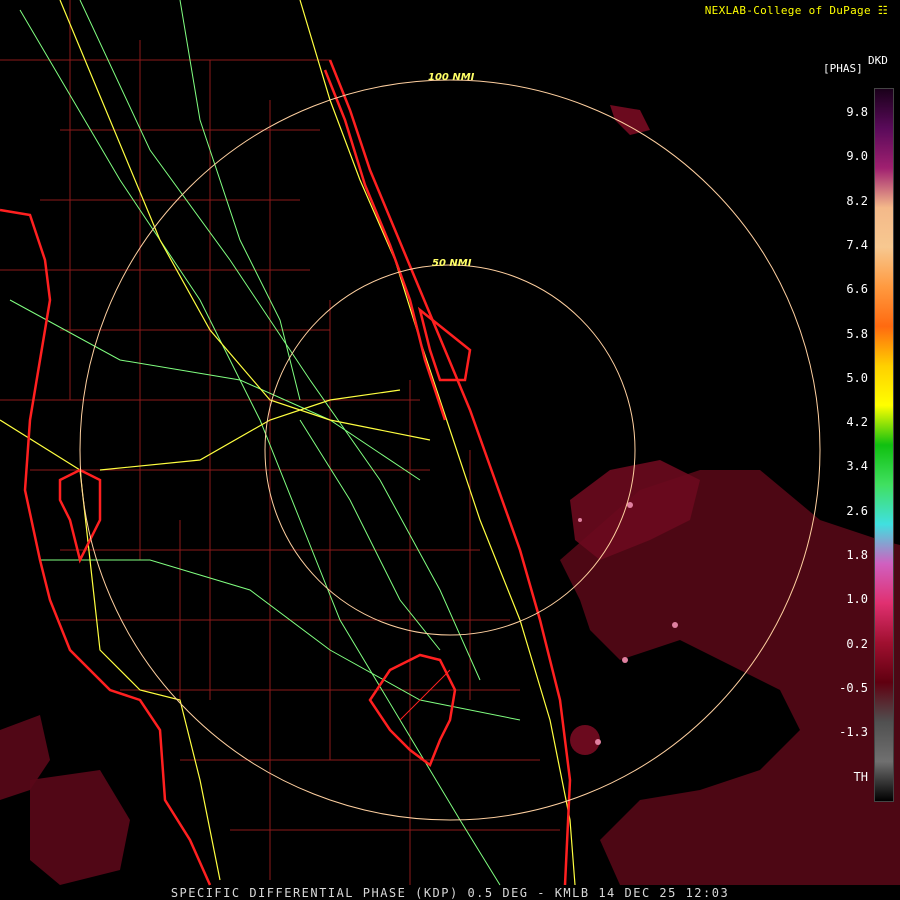 The width and height of the screenshot is (900, 900). I want to click on radar-spoke, so click(425, 695).